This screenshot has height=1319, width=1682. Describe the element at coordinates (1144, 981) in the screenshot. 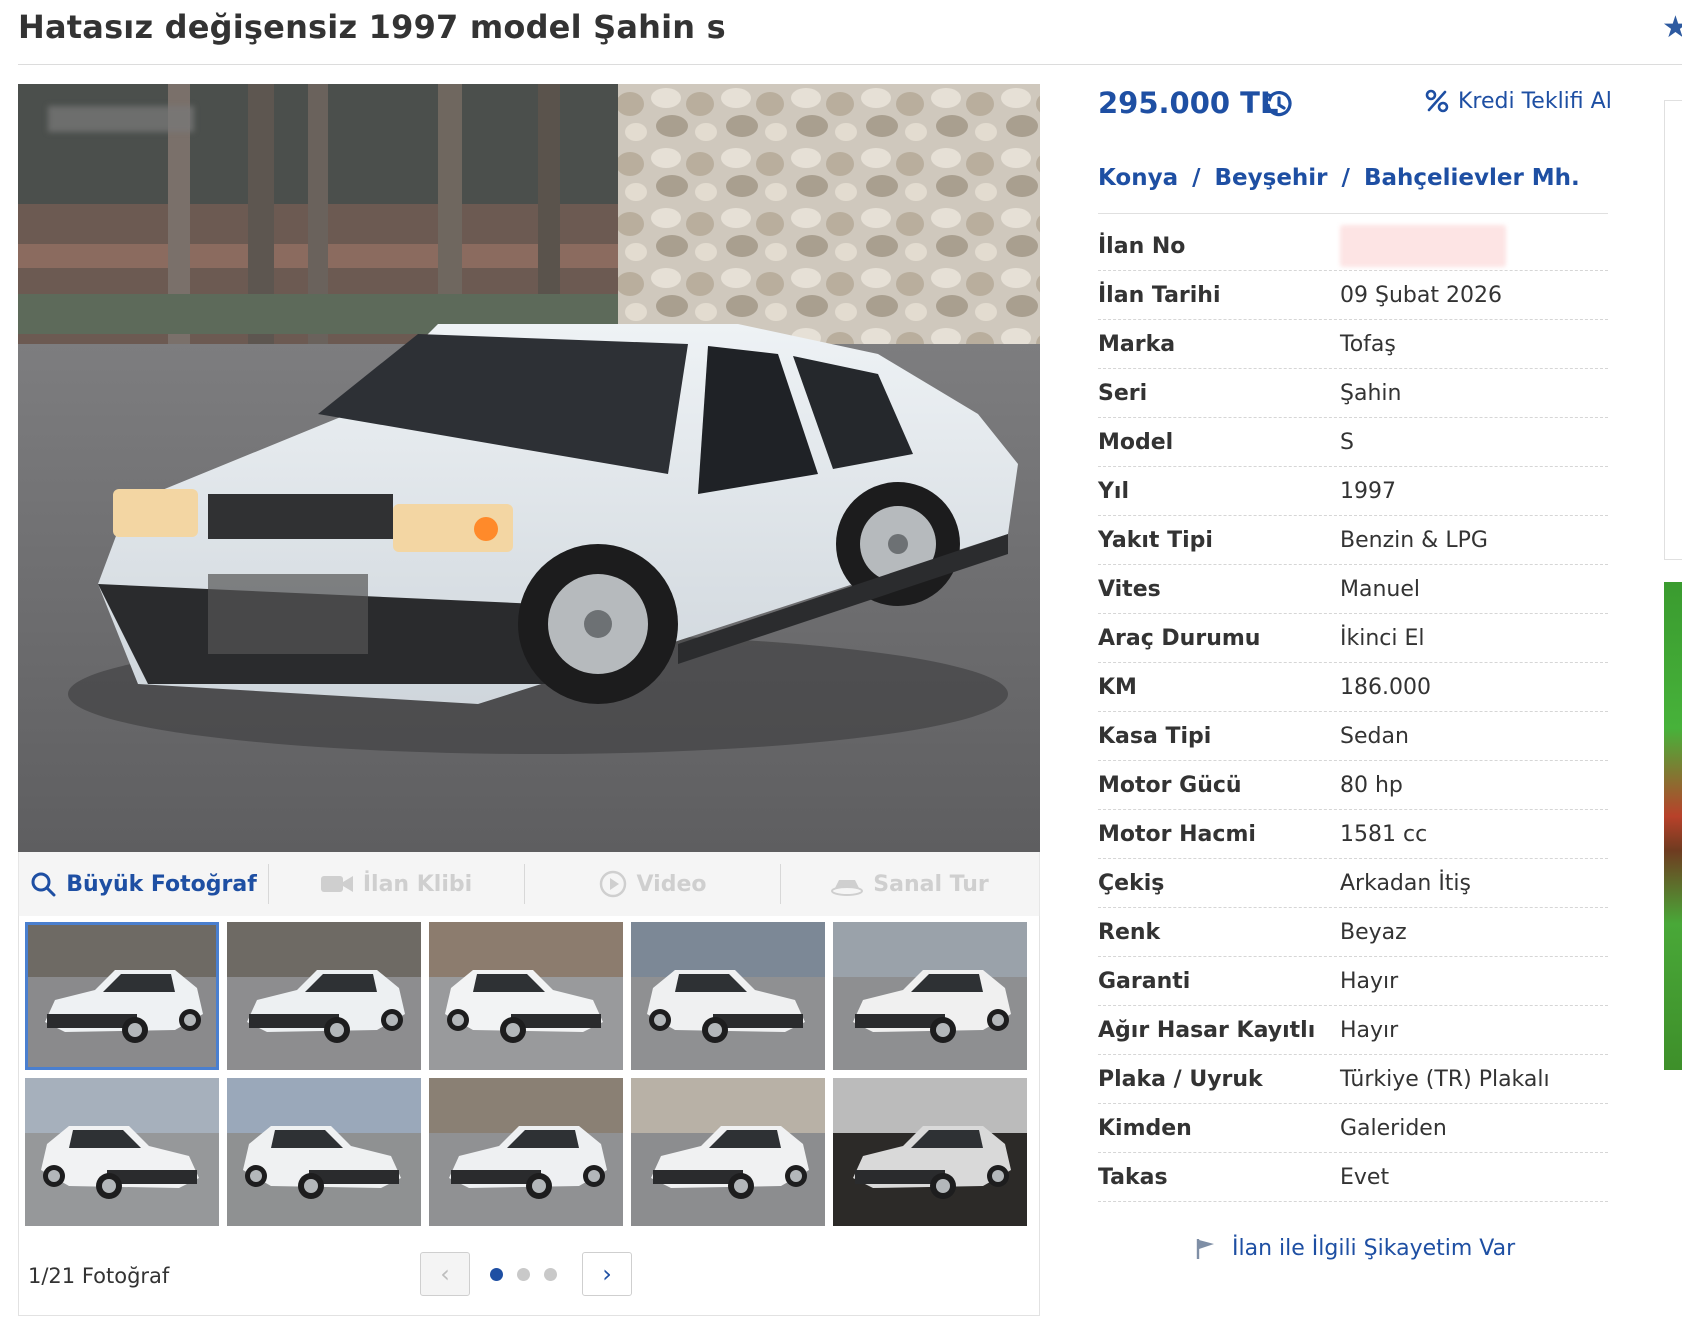

I see `detail-label: Garanti` at that location.